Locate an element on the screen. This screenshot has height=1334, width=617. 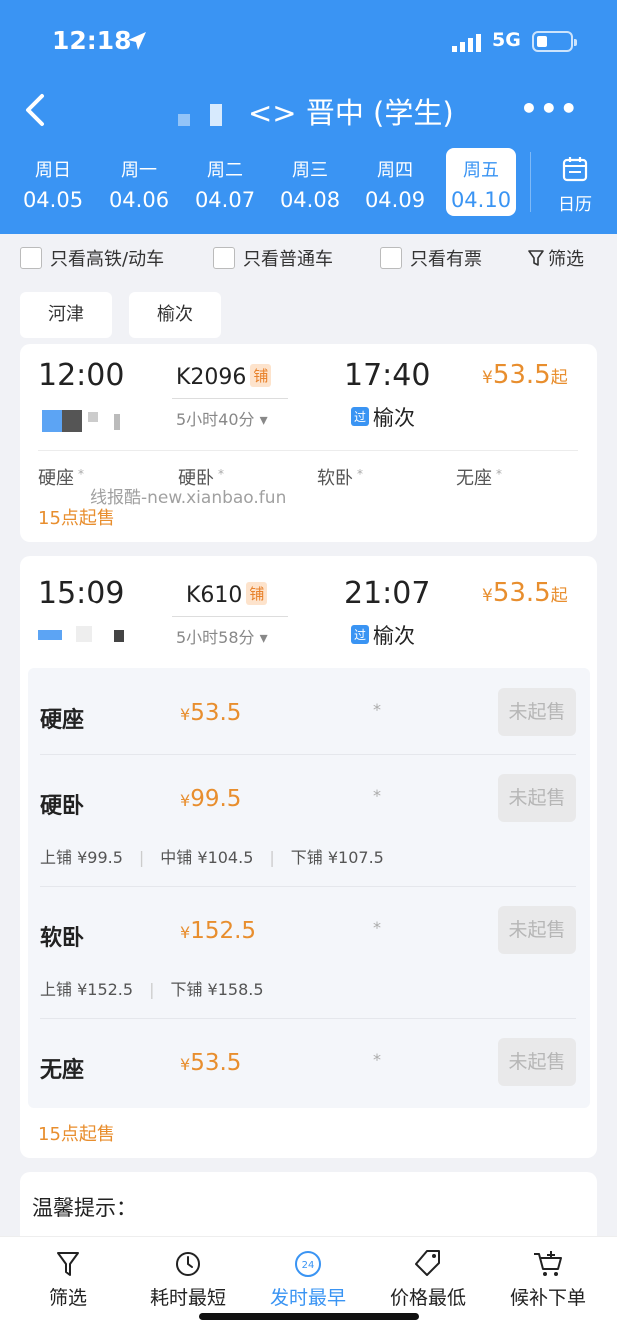
seat-type: 无座 * is located at coordinates (479, 478).